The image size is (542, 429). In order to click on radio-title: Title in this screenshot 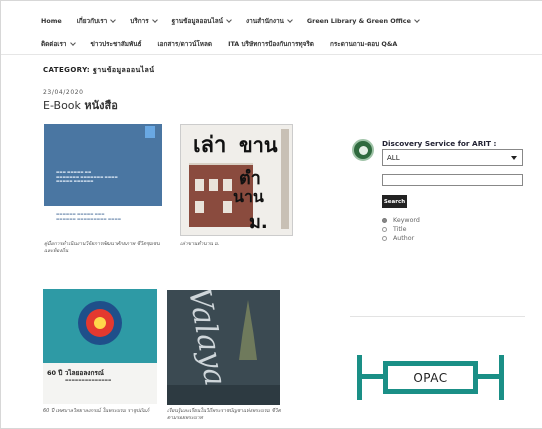, I will do `click(394, 229)`.